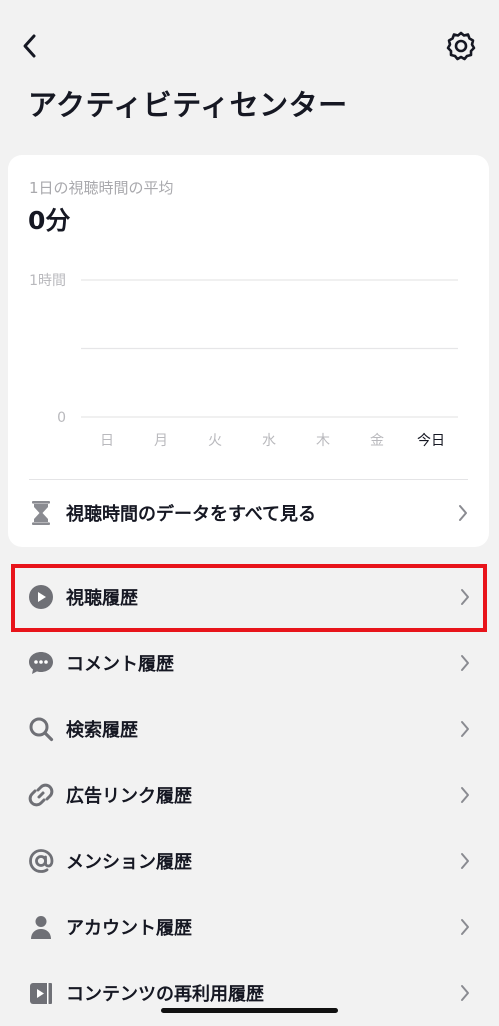 This screenshot has height=1026, width=499. Describe the element at coordinates (41, 795) in the screenshot. I see `link-icon` at that location.